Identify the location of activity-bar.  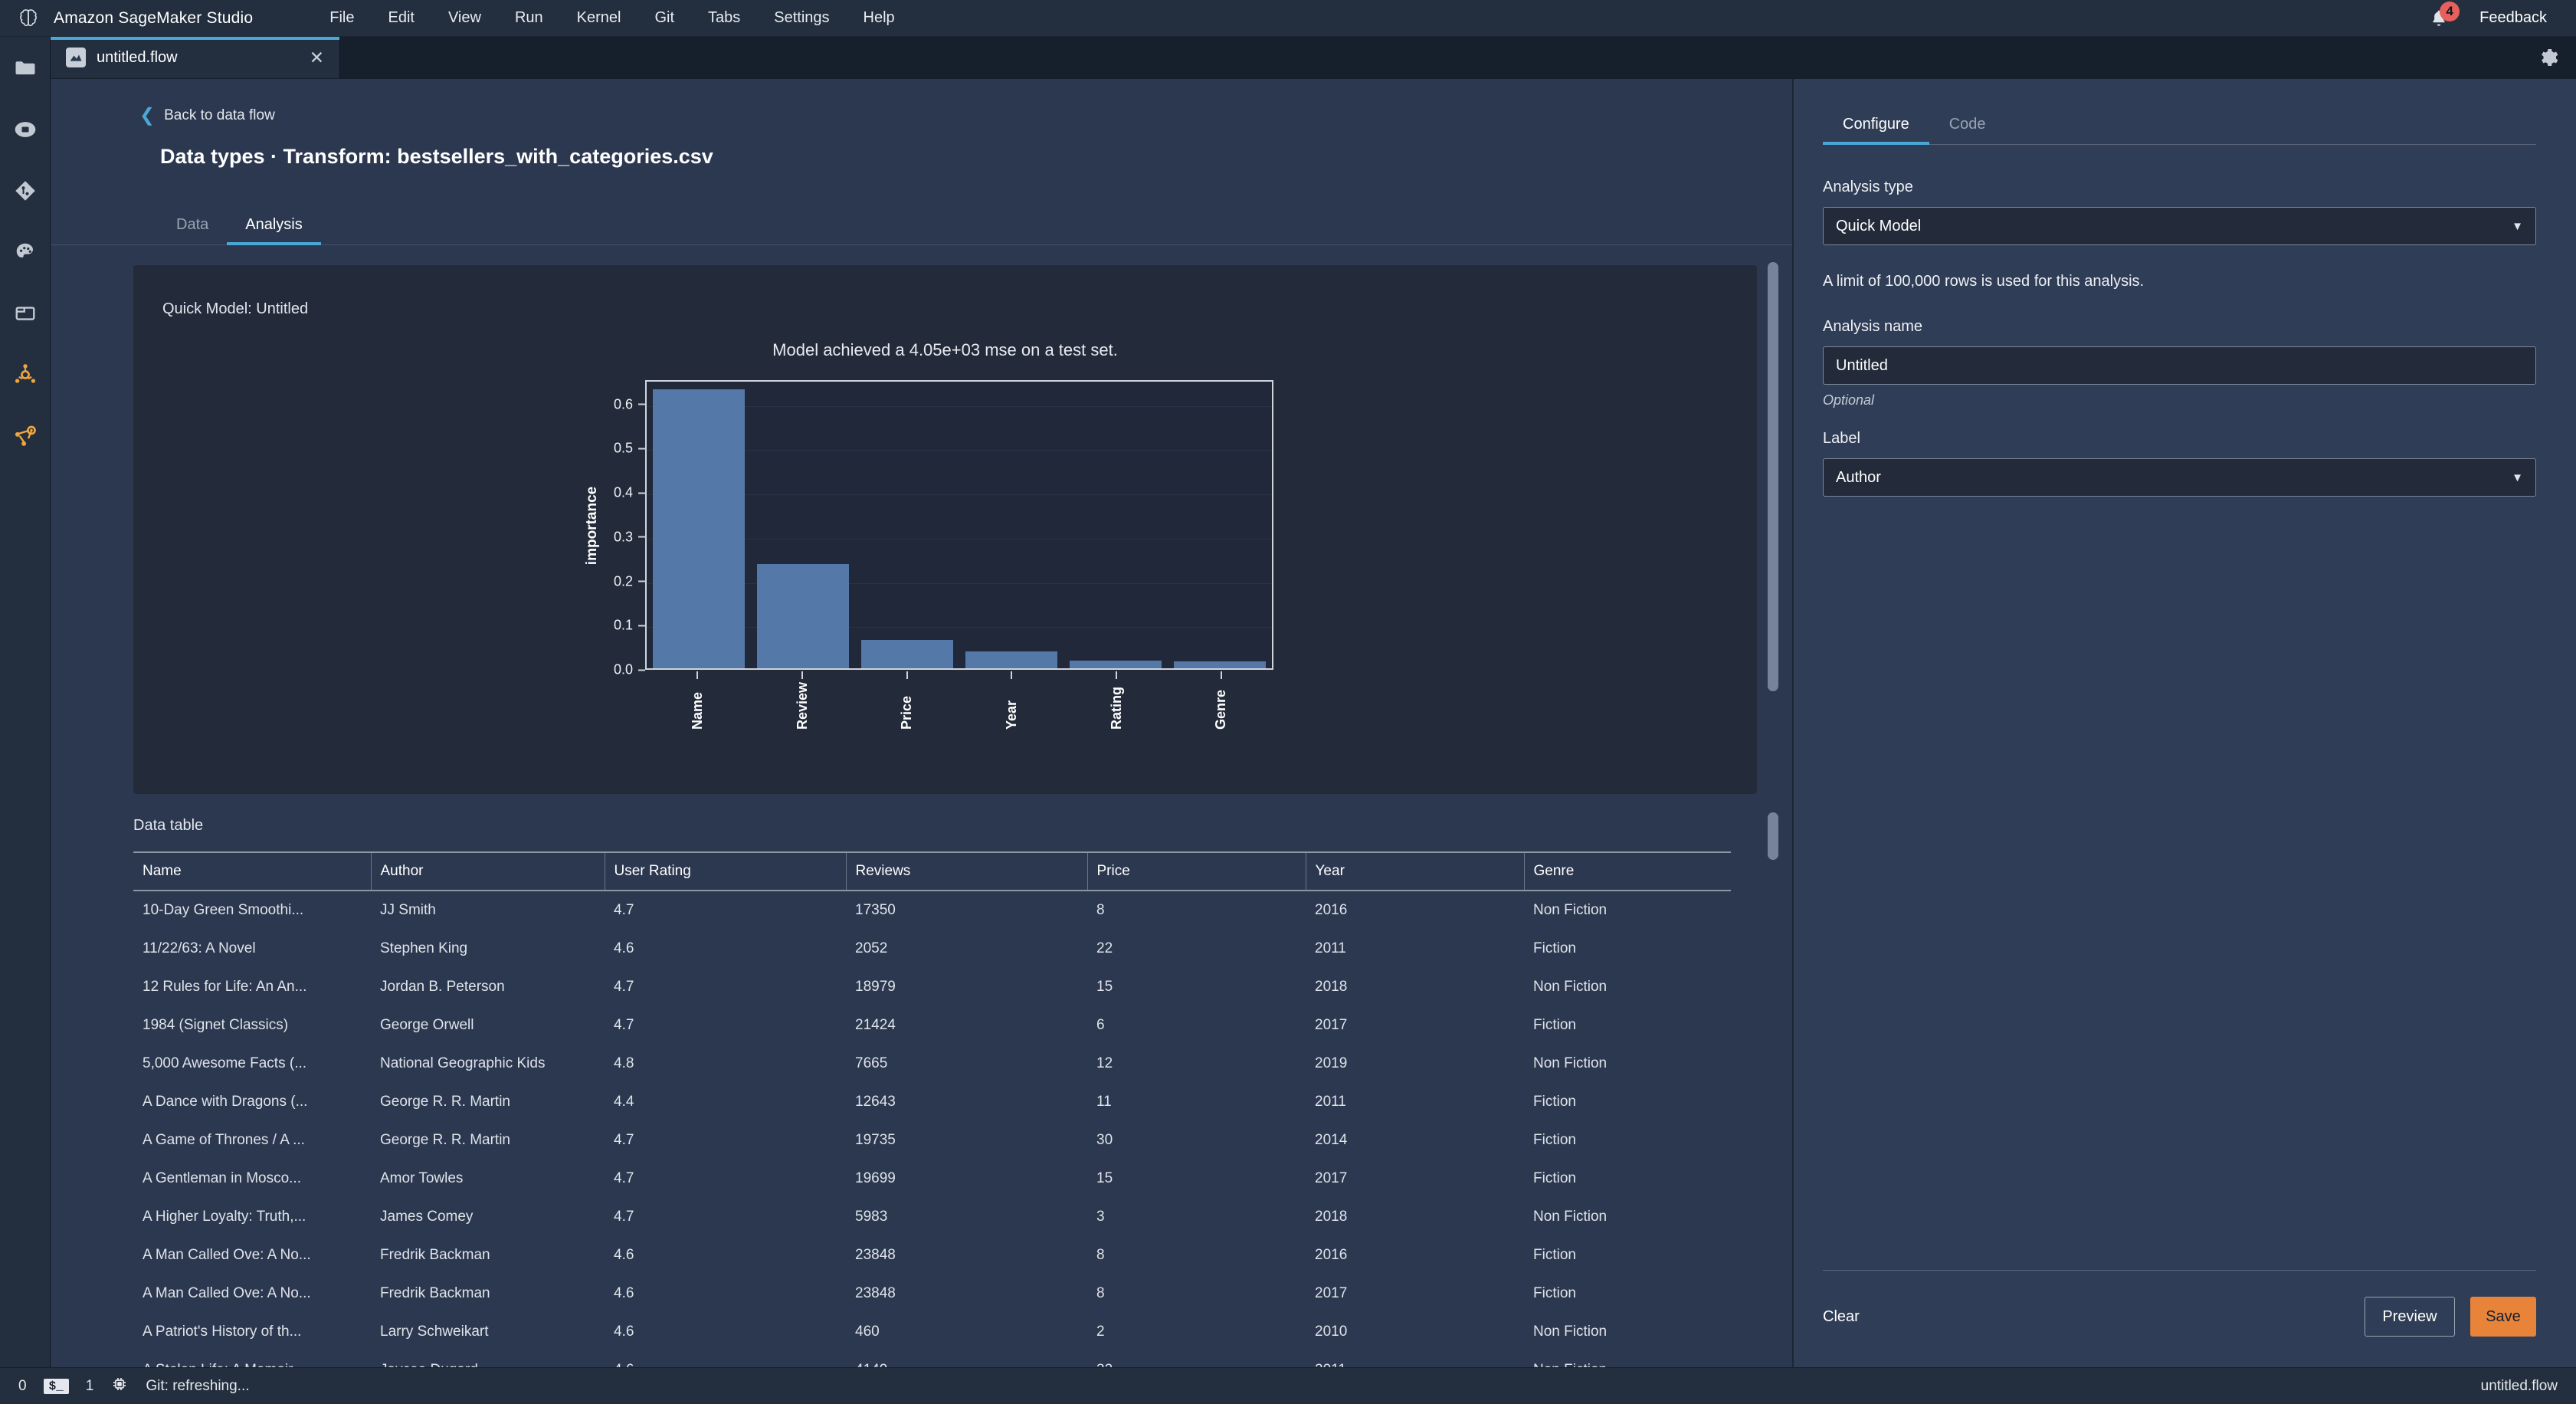
(25, 702).